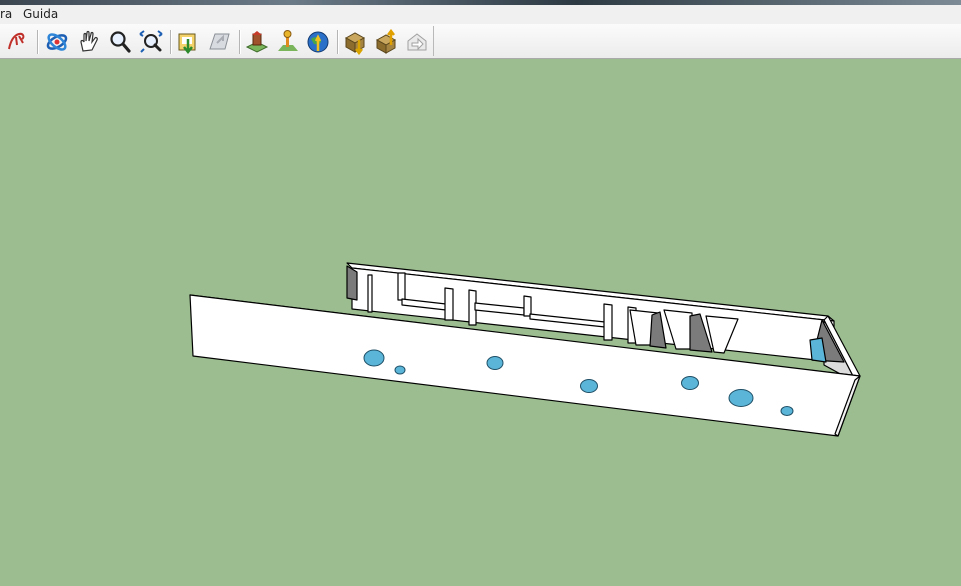 This screenshot has height=586, width=961. Describe the element at coordinates (89, 42) in the screenshot. I see `pan-icon` at that location.